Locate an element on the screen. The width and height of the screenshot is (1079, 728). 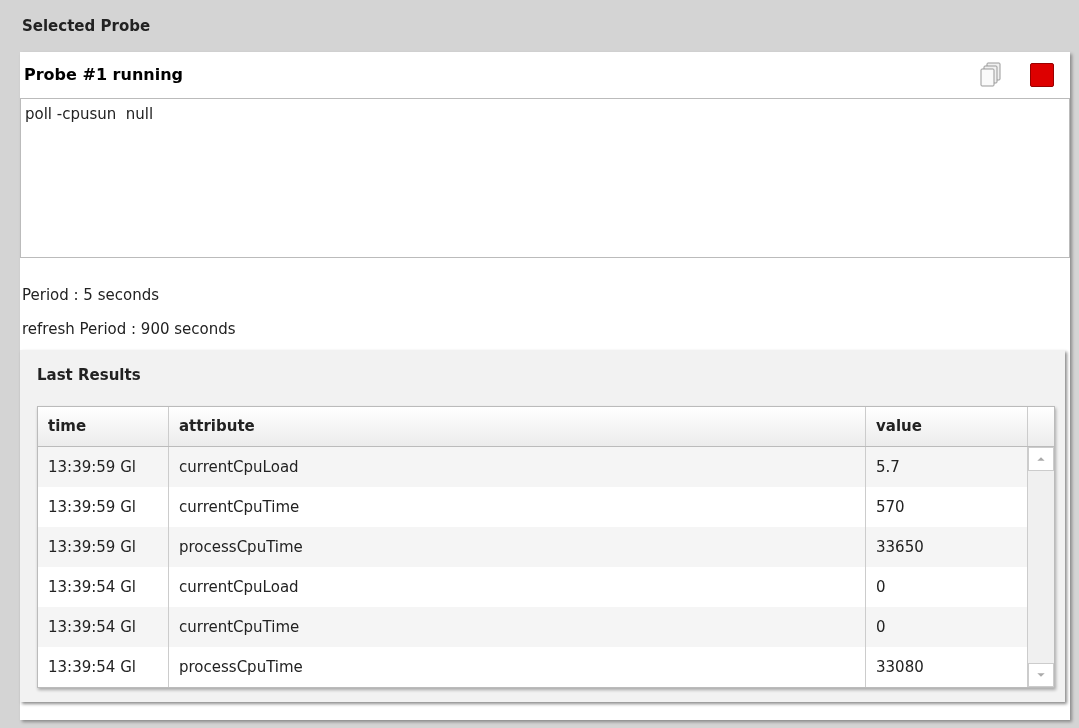
panel-title: Selected Probe is located at coordinates (86, 26).